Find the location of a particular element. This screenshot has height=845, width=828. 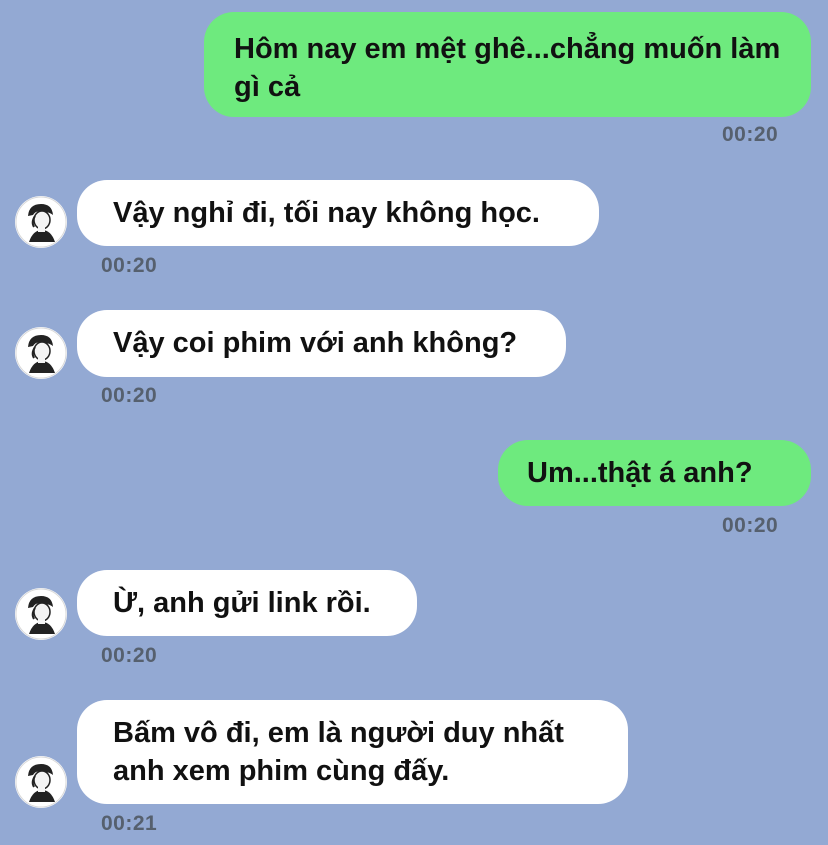

message-text: Um...thật á anh? is located at coordinates (640, 473).